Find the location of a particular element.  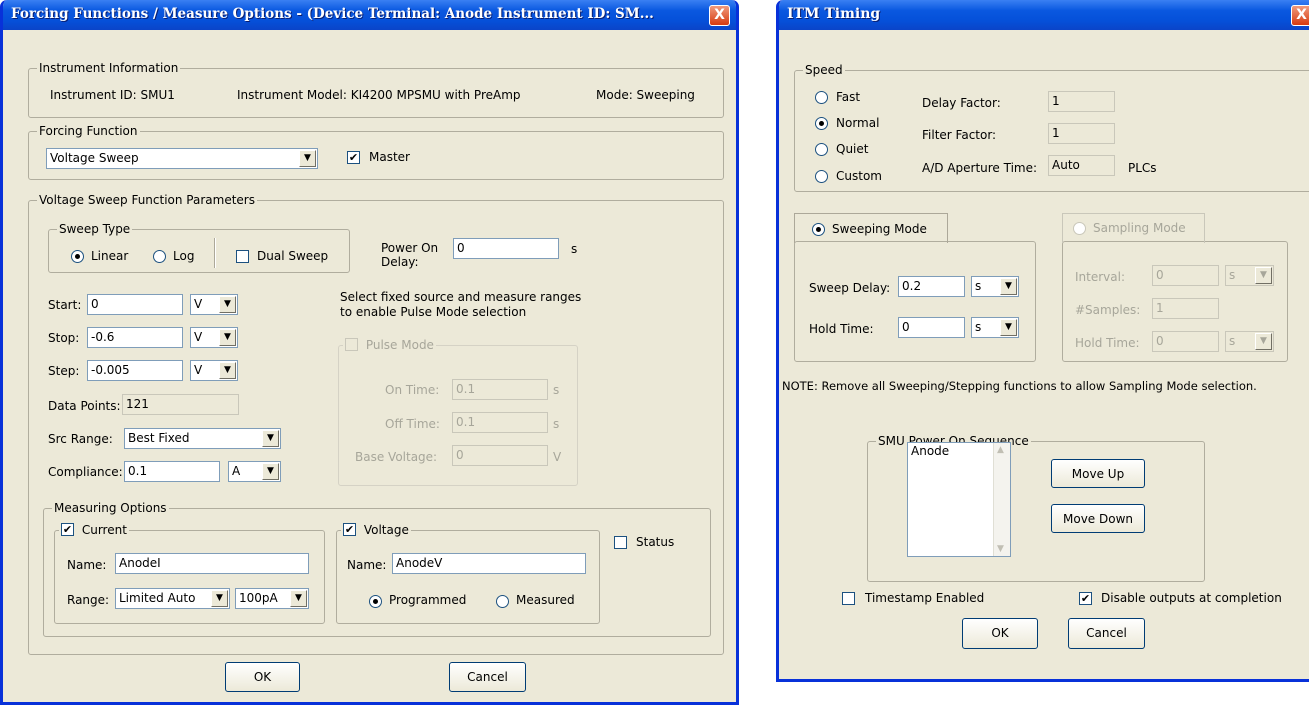

status-checkbox is located at coordinates (620, 542).